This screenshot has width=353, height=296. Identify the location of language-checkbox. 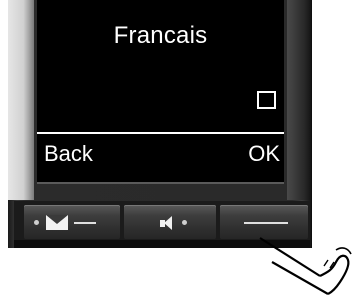
(266, 100).